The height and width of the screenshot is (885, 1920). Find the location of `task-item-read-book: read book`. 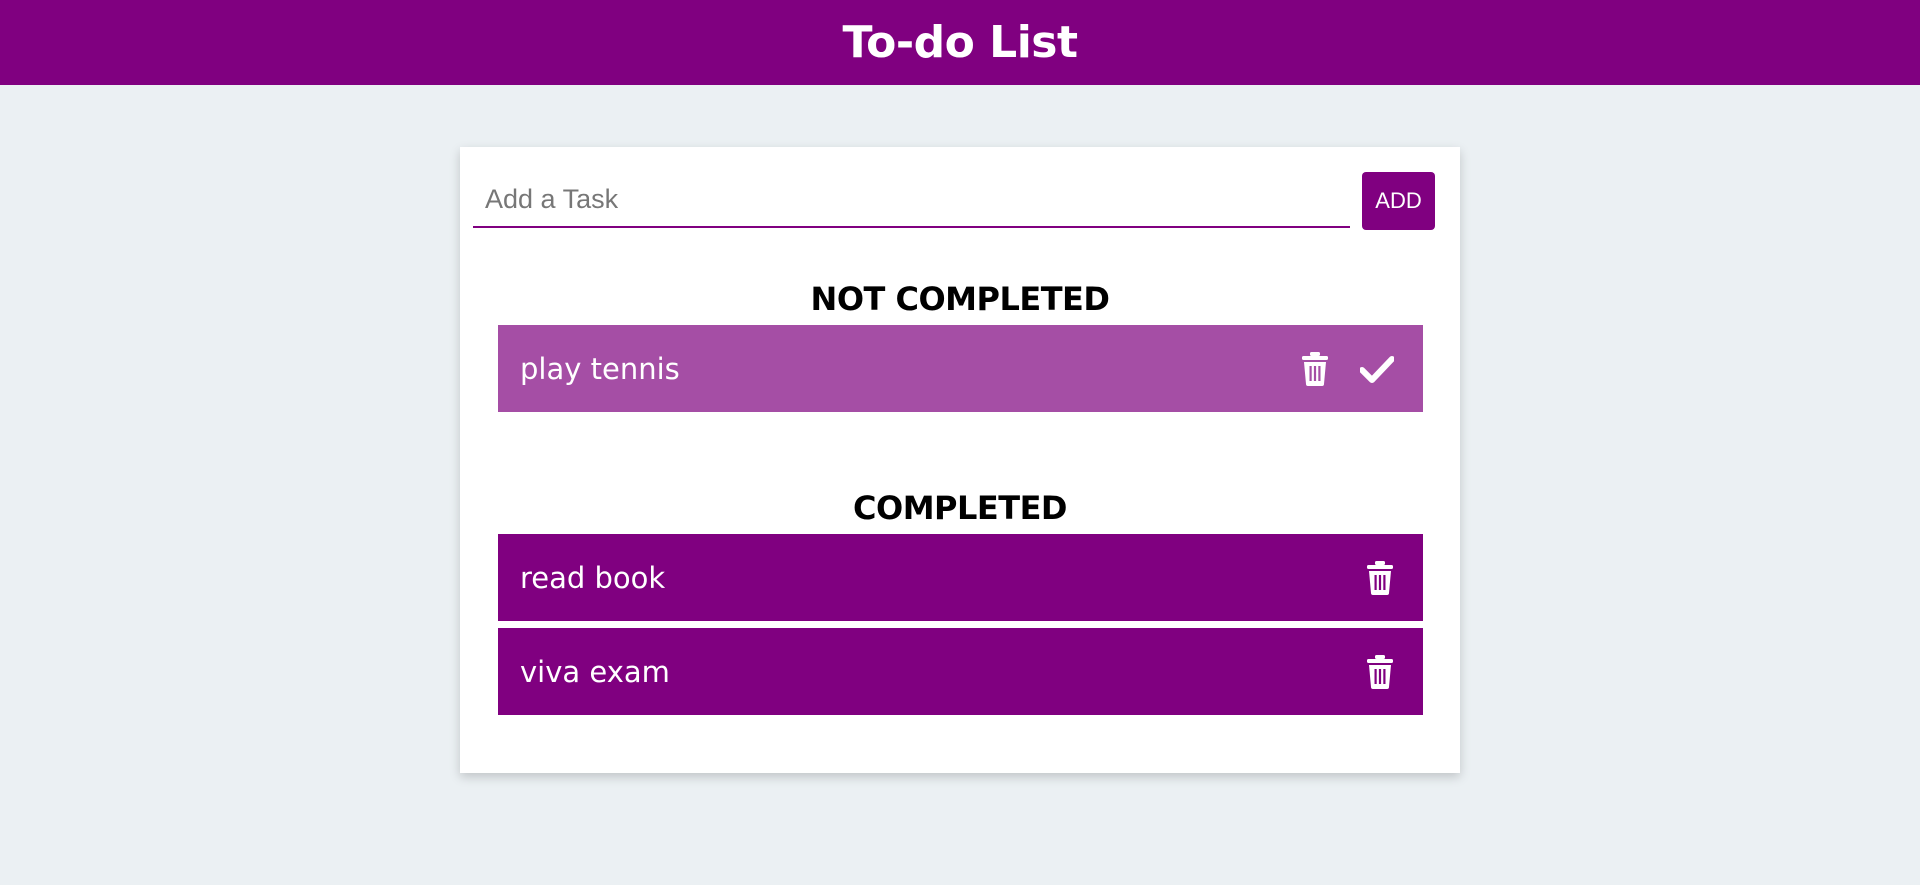

task-item-read-book: read book is located at coordinates (960, 577).